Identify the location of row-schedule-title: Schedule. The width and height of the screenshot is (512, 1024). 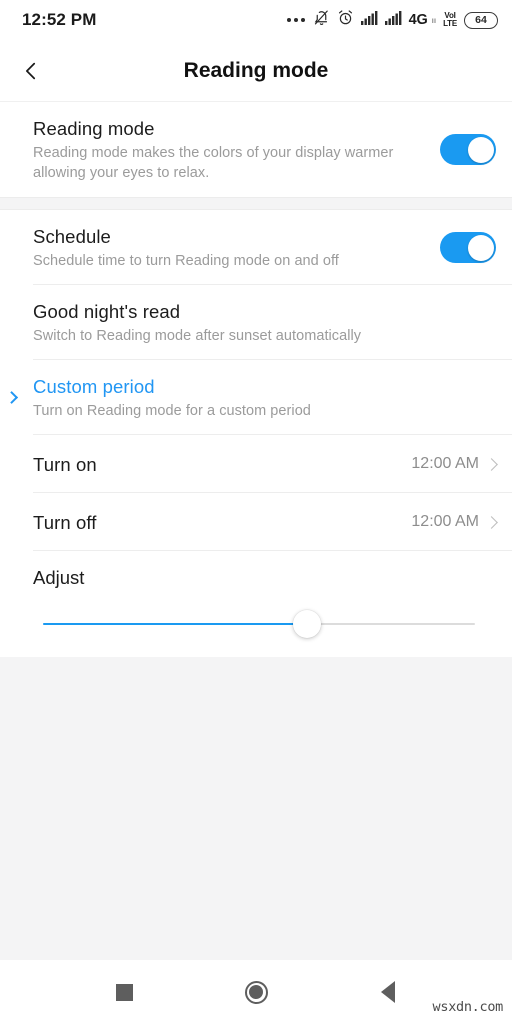
(72, 236).